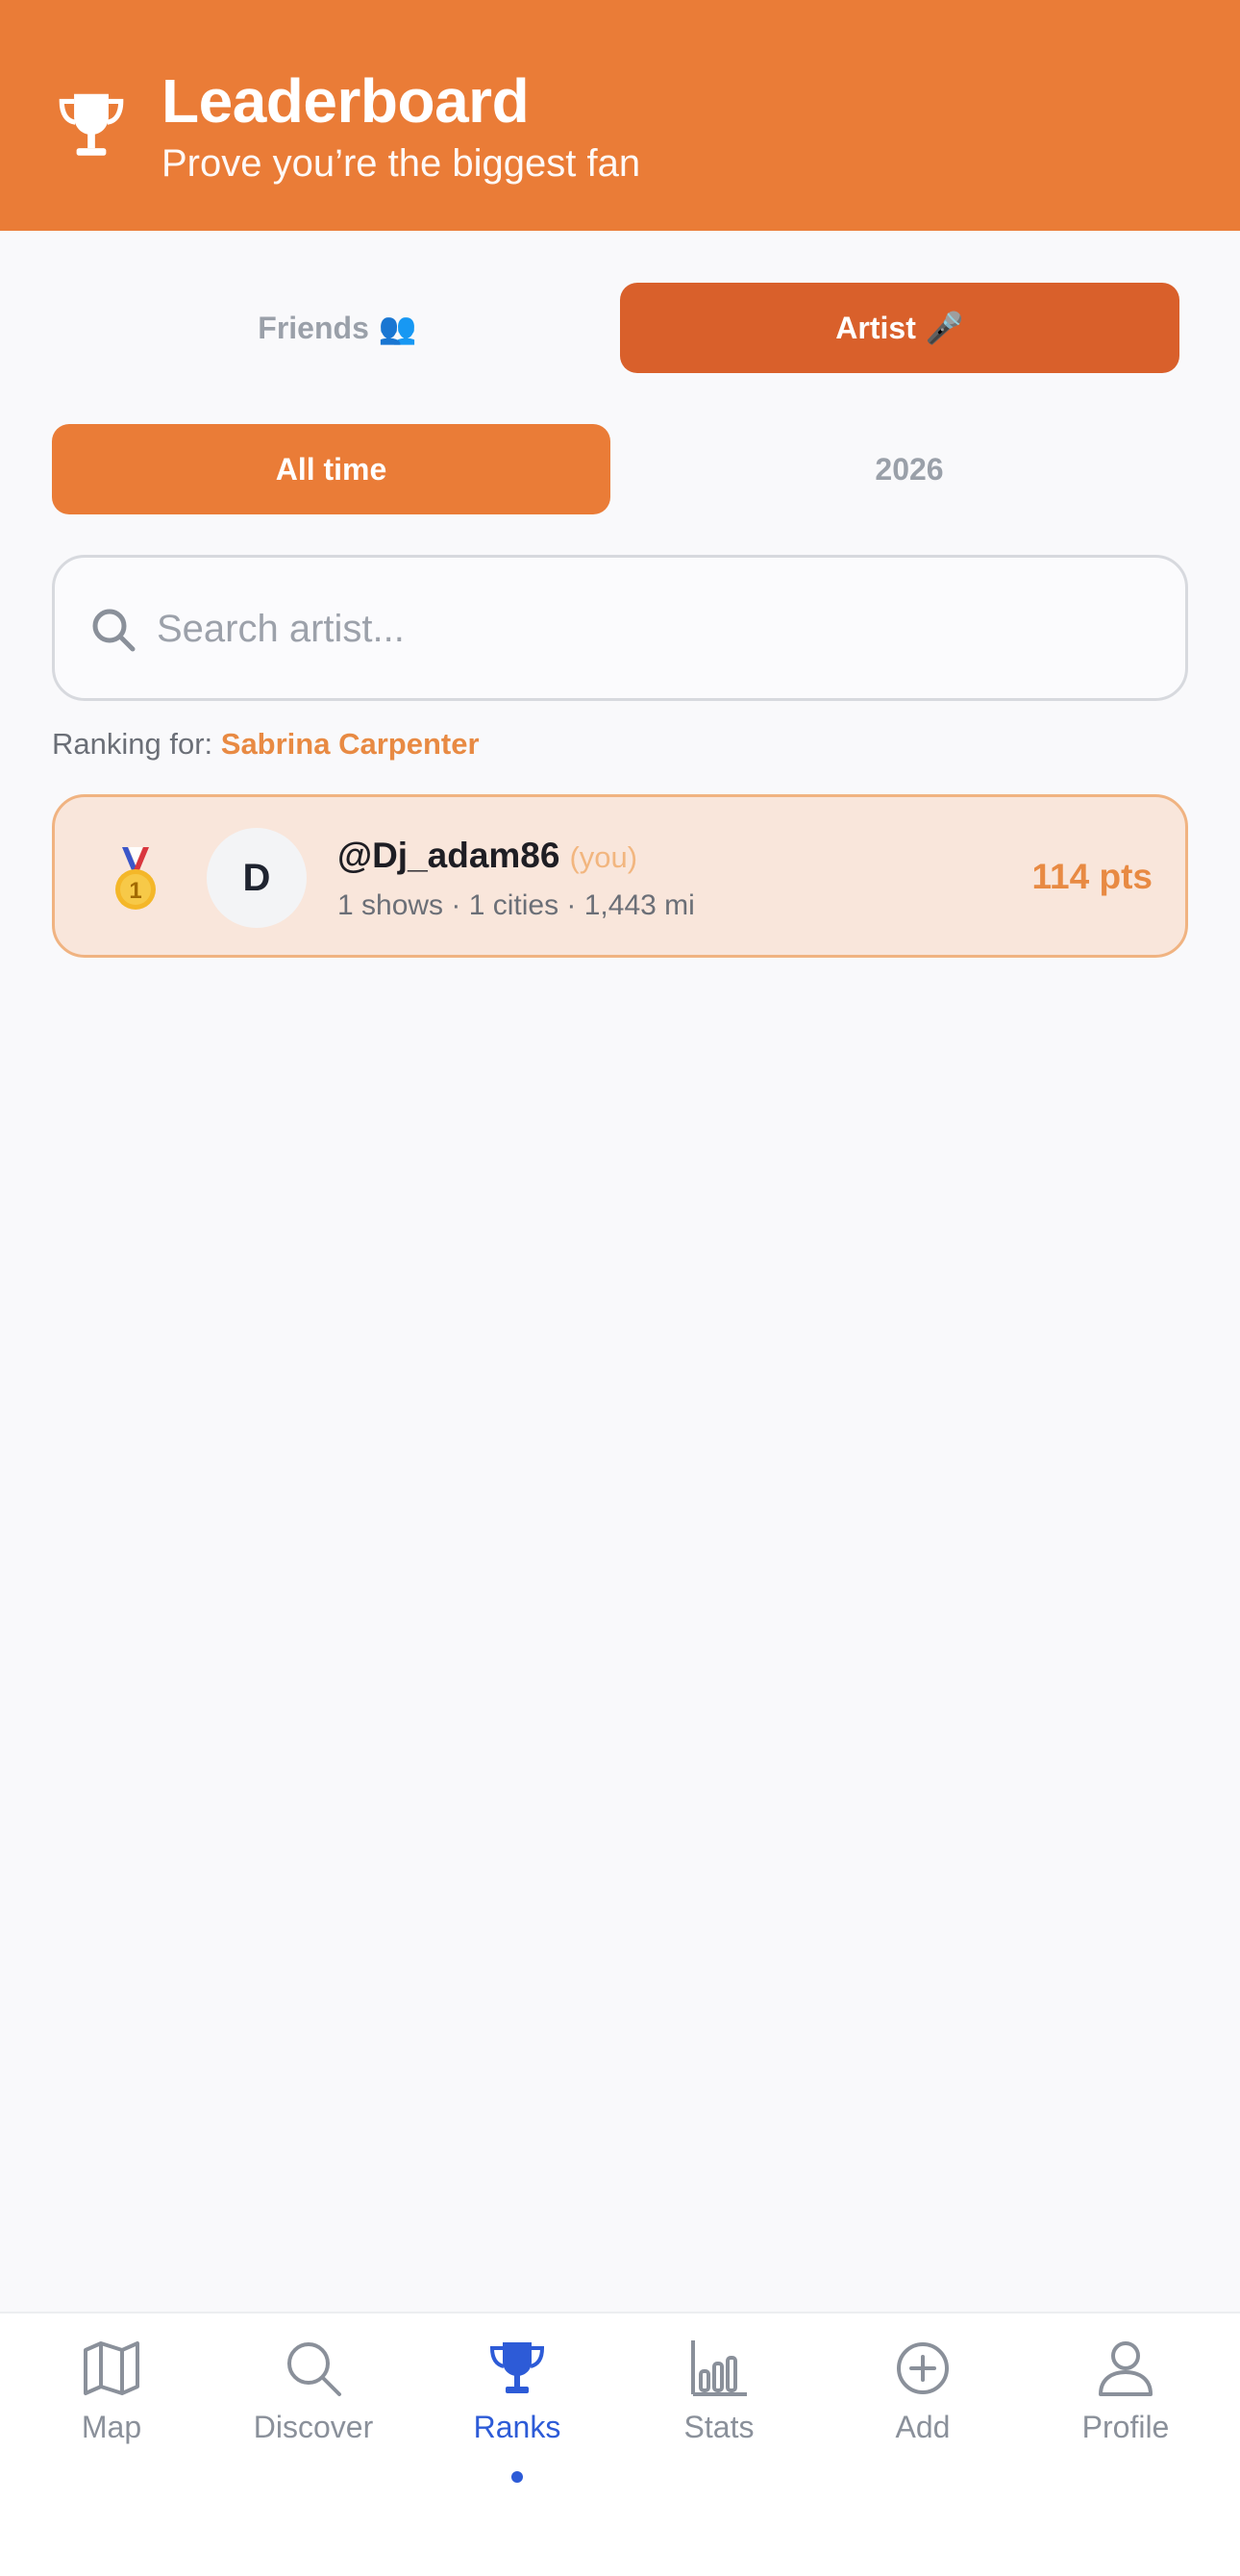 The width and height of the screenshot is (1240, 2576). I want to click on bar-chart-icon, so click(719, 2368).